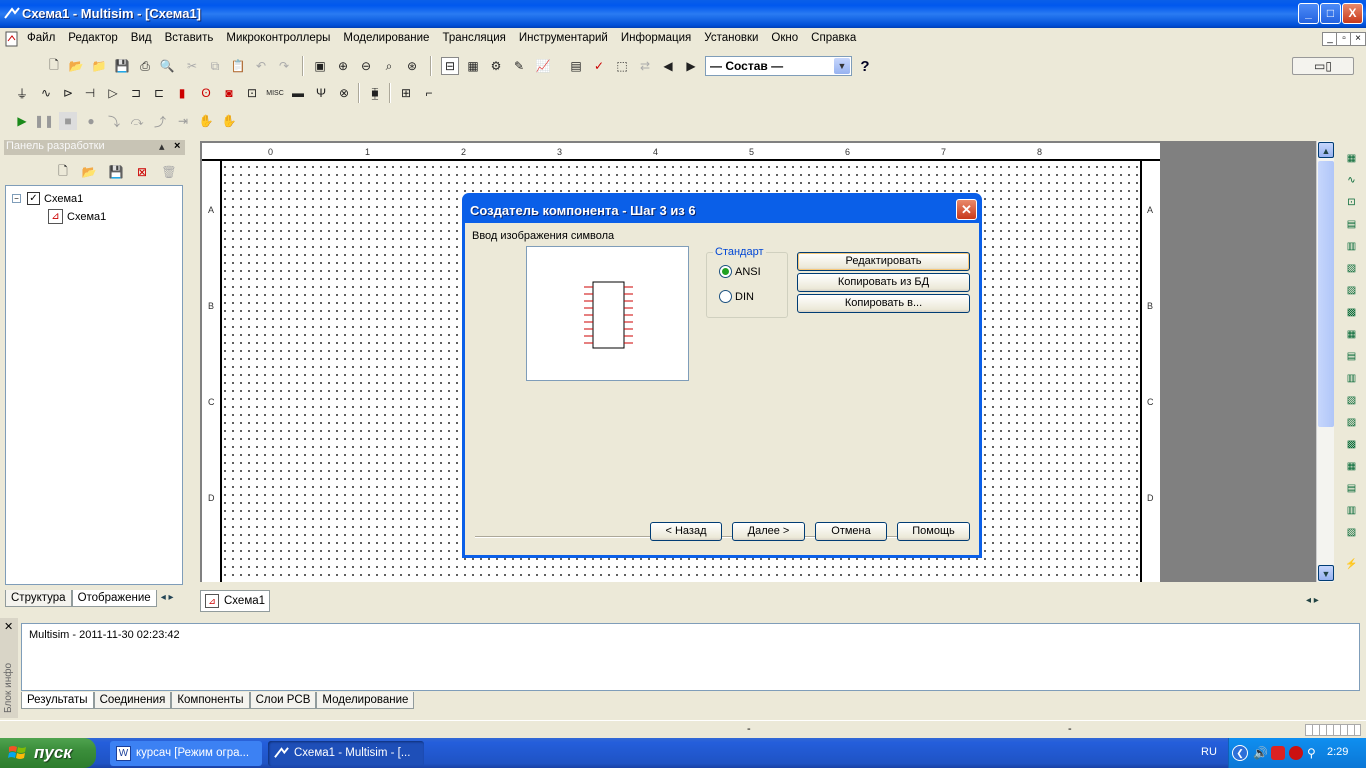 The height and width of the screenshot is (768, 1366). Describe the element at coordinates (8, 626) in the screenshot. I see `close-icon: ✕` at that location.